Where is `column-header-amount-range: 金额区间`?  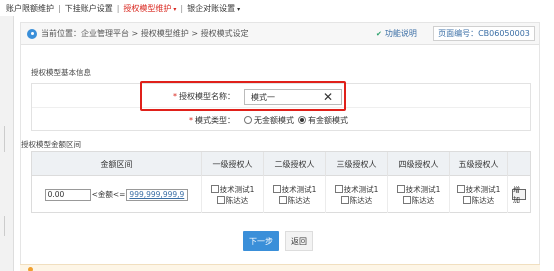
column-header-amount-range: 金额区间 is located at coordinates (117, 164).